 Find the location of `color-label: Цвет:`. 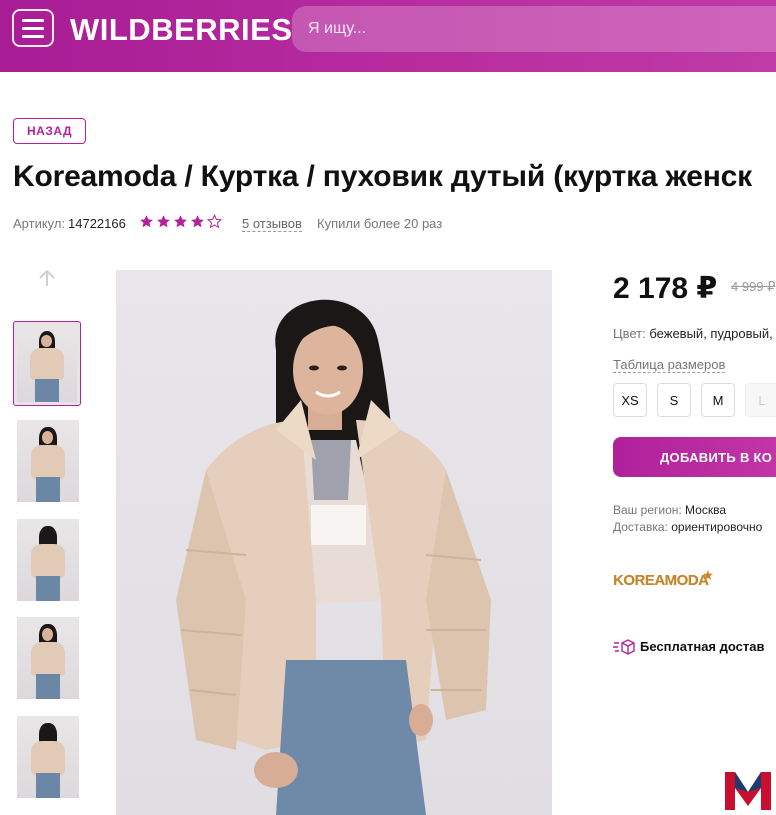

color-label: Цвет: is located at coordinates (629, 333).